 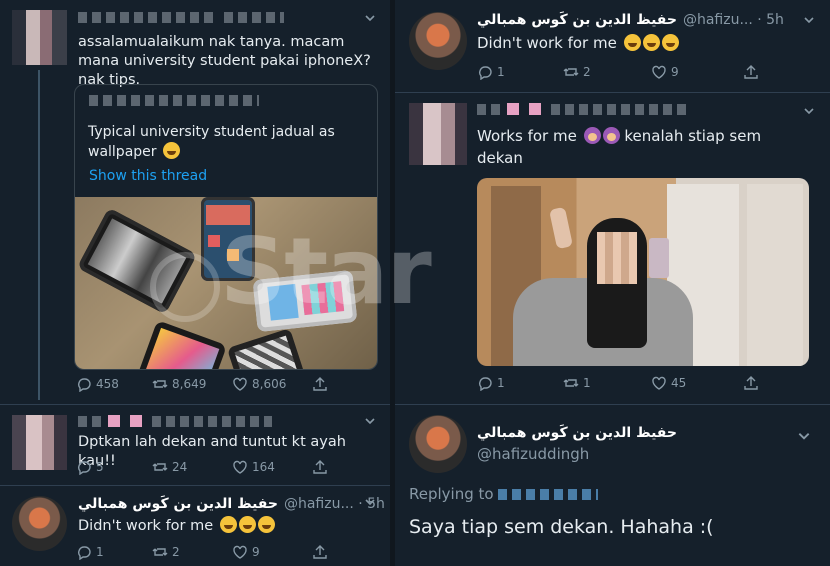 What do you see at coordinates (587, 72) in the screenshot?
I see `retweet-count: 2` at bounding box center [587, 72].